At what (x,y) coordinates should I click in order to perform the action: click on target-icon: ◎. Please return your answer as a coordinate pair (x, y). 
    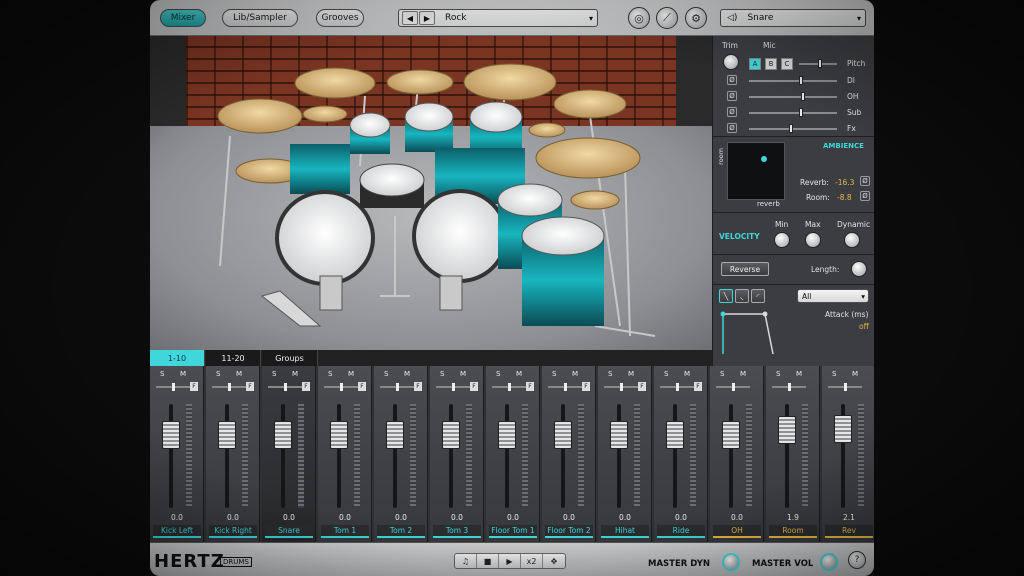
    Looking at the image, I should click on (639, 18).